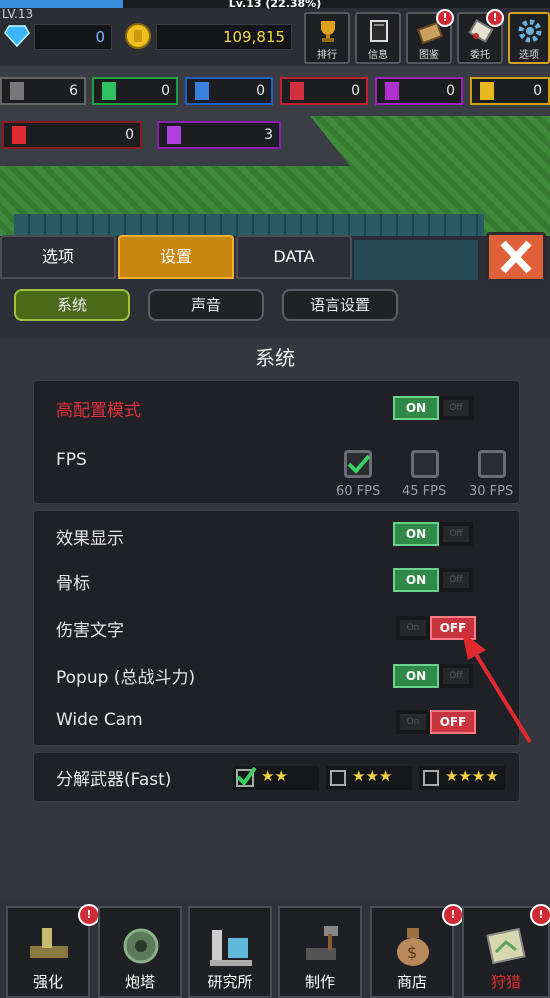 Image resolution: width=550 pixels, height=998 pixels. What do you see at coordinates (450, 91) in the screenshot?
I see `resource-purple-value: 0` at bounding box center [450, 91].